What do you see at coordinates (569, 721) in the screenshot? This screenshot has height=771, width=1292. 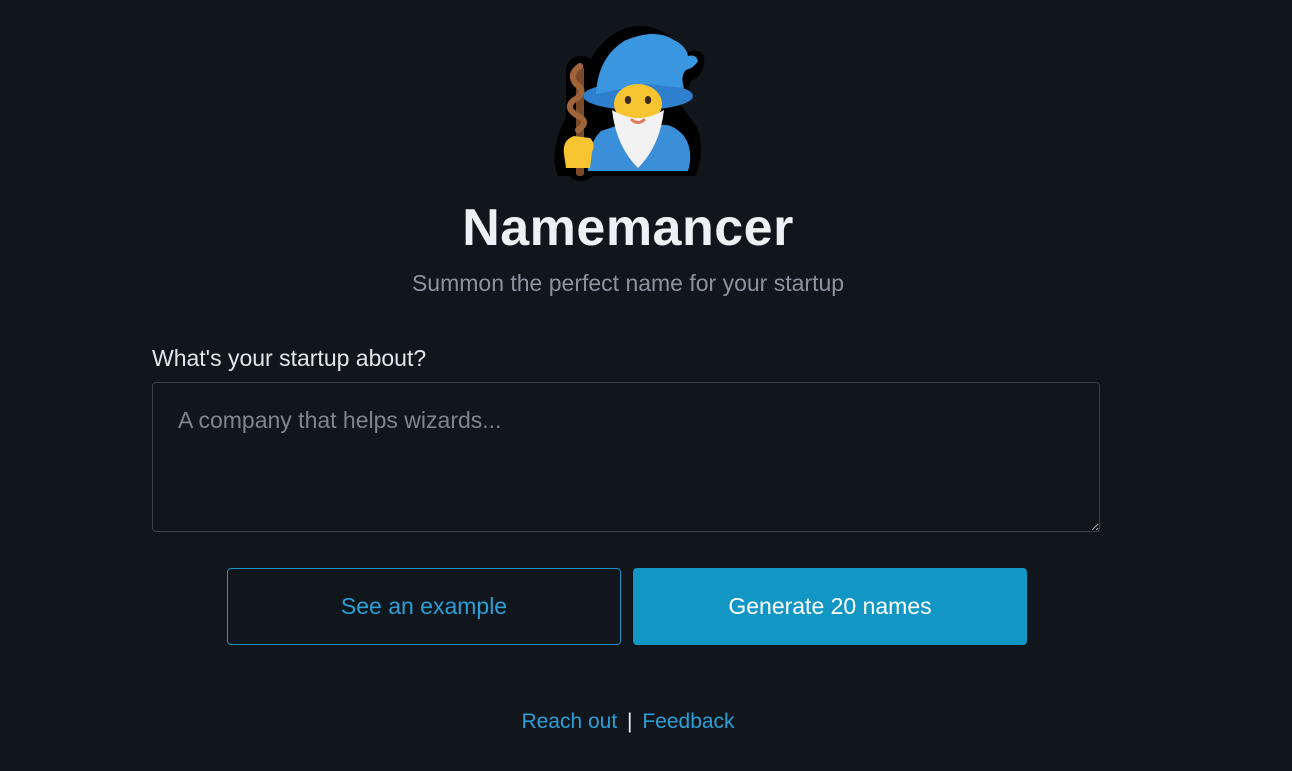 I see `reach-out-link: Reach out` at bounding box center [569, 721].